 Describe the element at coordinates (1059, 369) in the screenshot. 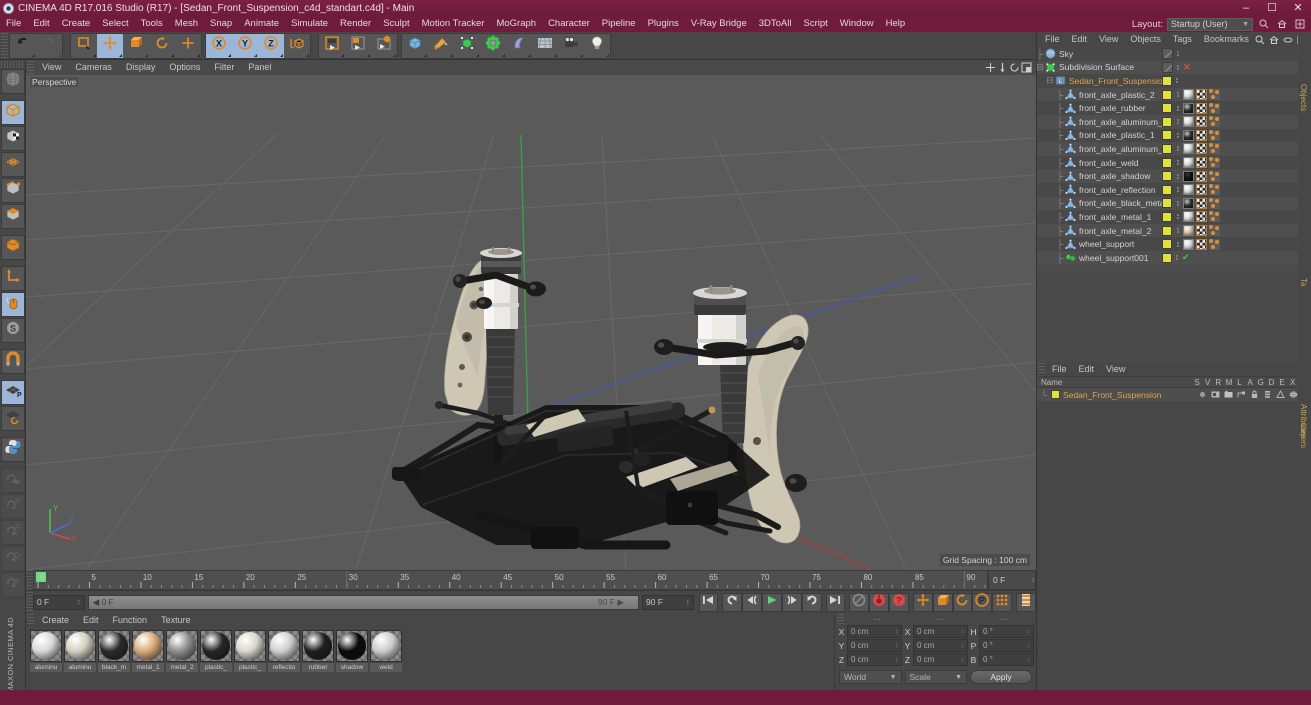

I see `attribute-menu-file: File` at that location.